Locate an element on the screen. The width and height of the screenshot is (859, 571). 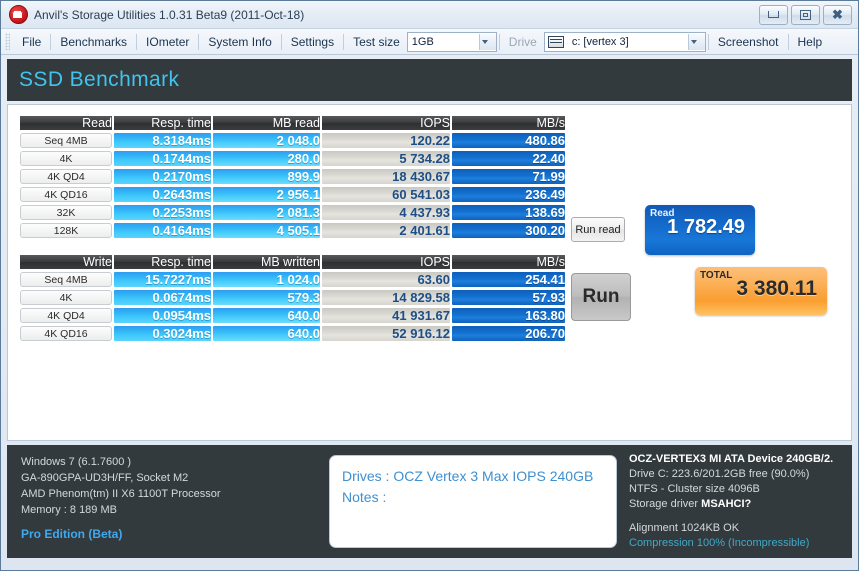
write-header-resp: Resp. time is located at coordinates (162, 262).